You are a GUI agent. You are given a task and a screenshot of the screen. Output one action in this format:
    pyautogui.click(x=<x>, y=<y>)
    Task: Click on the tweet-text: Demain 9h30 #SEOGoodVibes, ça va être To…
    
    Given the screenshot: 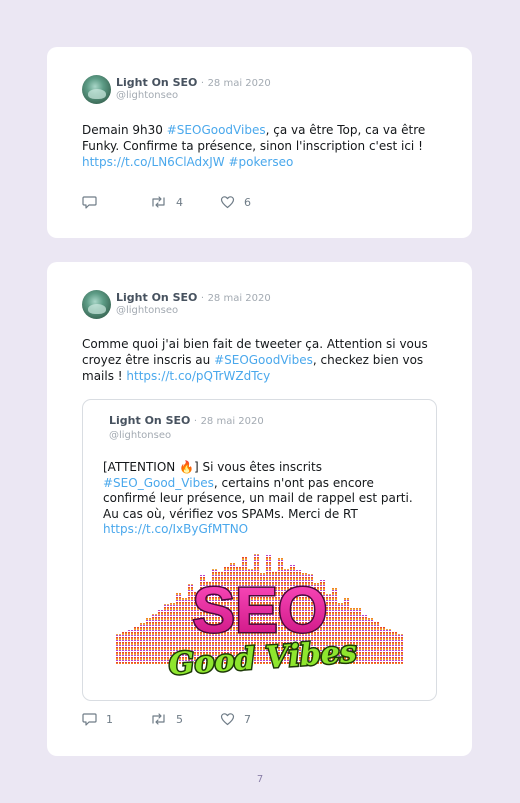 What is the action you would take?
    pyautogui.click(x=262, y=146)
    